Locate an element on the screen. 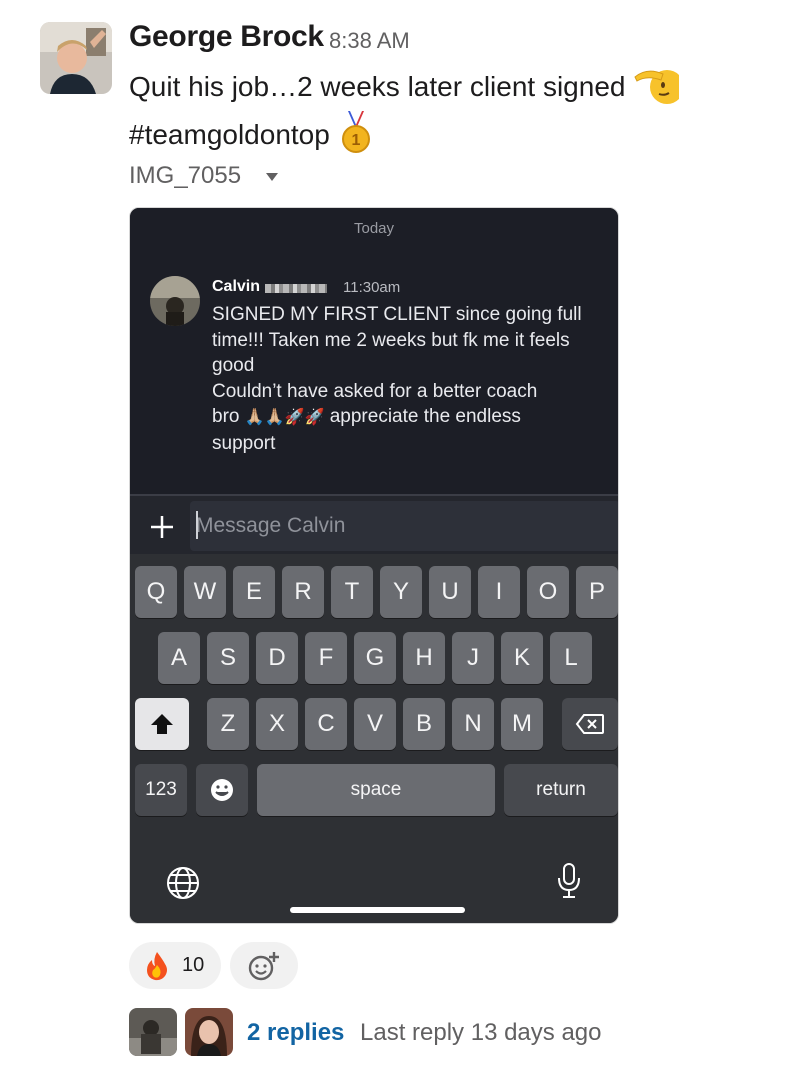  key-a: A is located at coordinates (179, 658).